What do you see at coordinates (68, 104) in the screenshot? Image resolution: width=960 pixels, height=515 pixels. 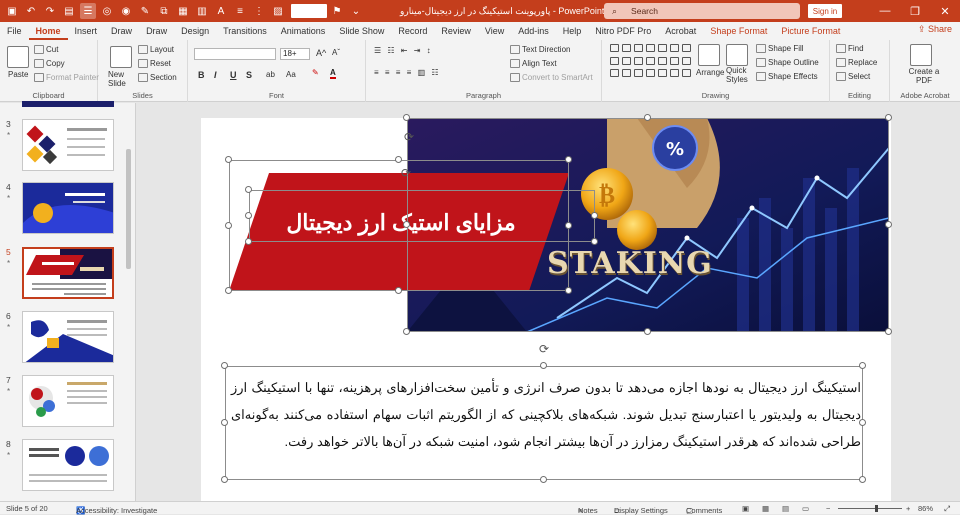 I see `thumbnail-partial` at bounding box center [68, 104].